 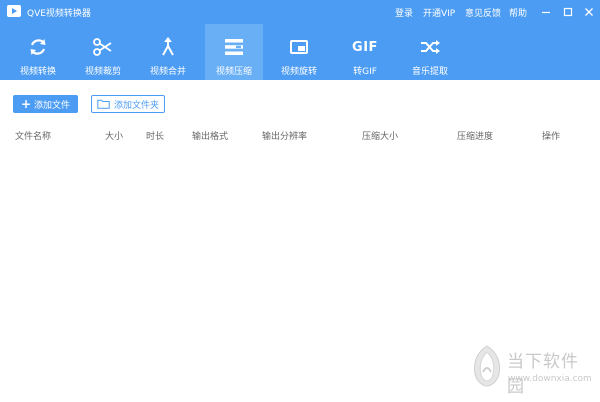 I want to click on feedback-link: 意见反馈, so click(x=483, y=12).